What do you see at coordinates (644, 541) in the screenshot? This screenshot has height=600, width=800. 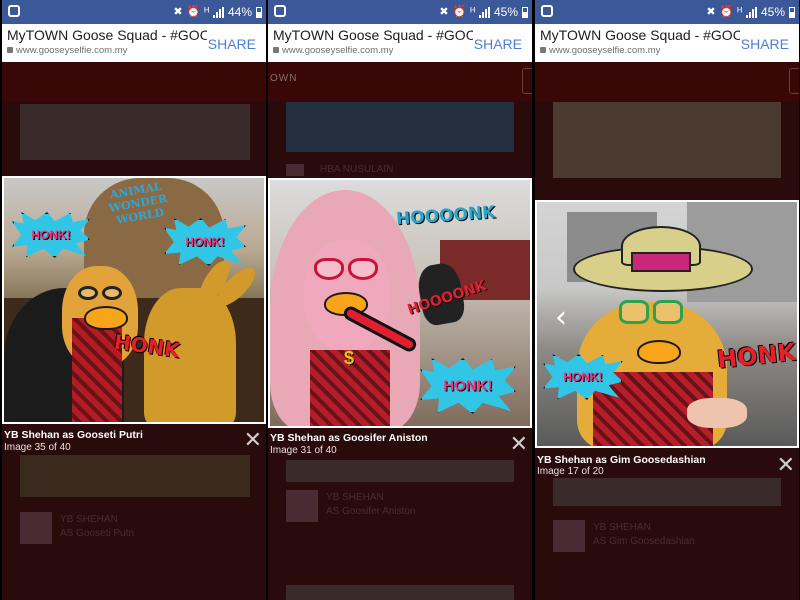 I see `list-item-subtitle: AS Gim Goosedashian` at bounding box center [644, 541].